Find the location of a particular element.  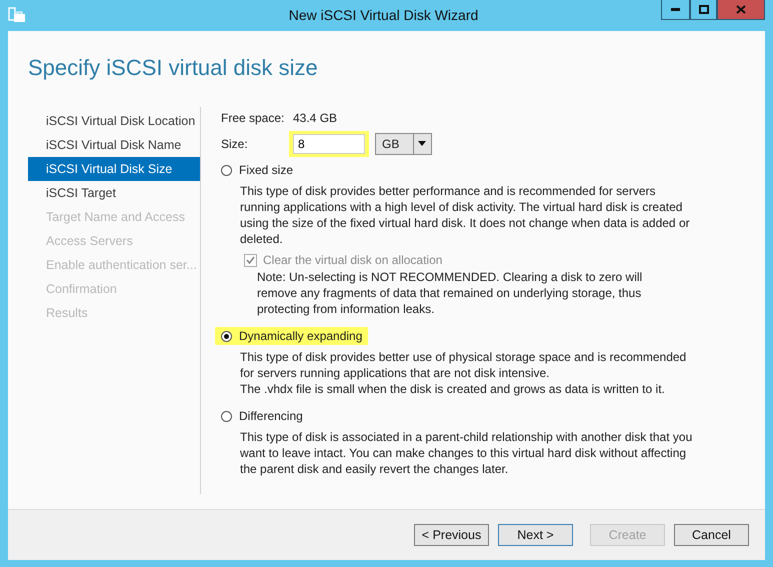

checkbox-icon is located at coordinates (250, 260).